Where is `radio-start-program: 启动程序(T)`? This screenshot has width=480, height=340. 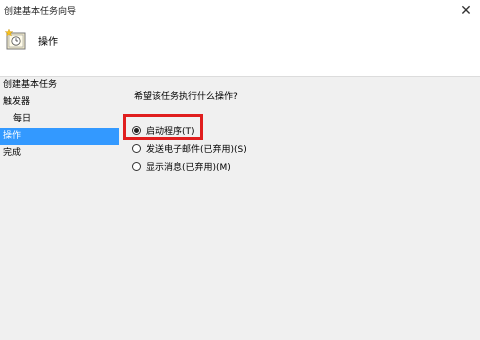
radio-start-program: 启动程序(T) is located at coordinates (163, 130).